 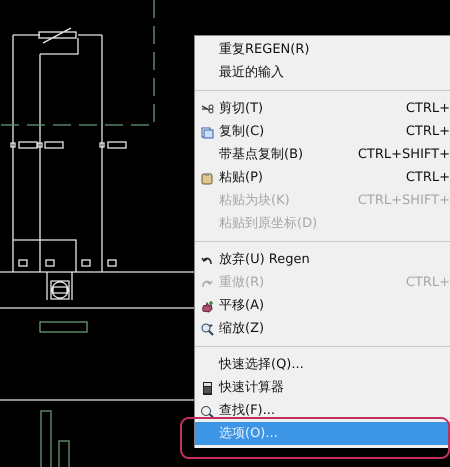 What do you see at coordinates (322, 131) in the screenshot?
I see `menu-item: 复制(C) CTRL+` at bounding box center [322, 131].